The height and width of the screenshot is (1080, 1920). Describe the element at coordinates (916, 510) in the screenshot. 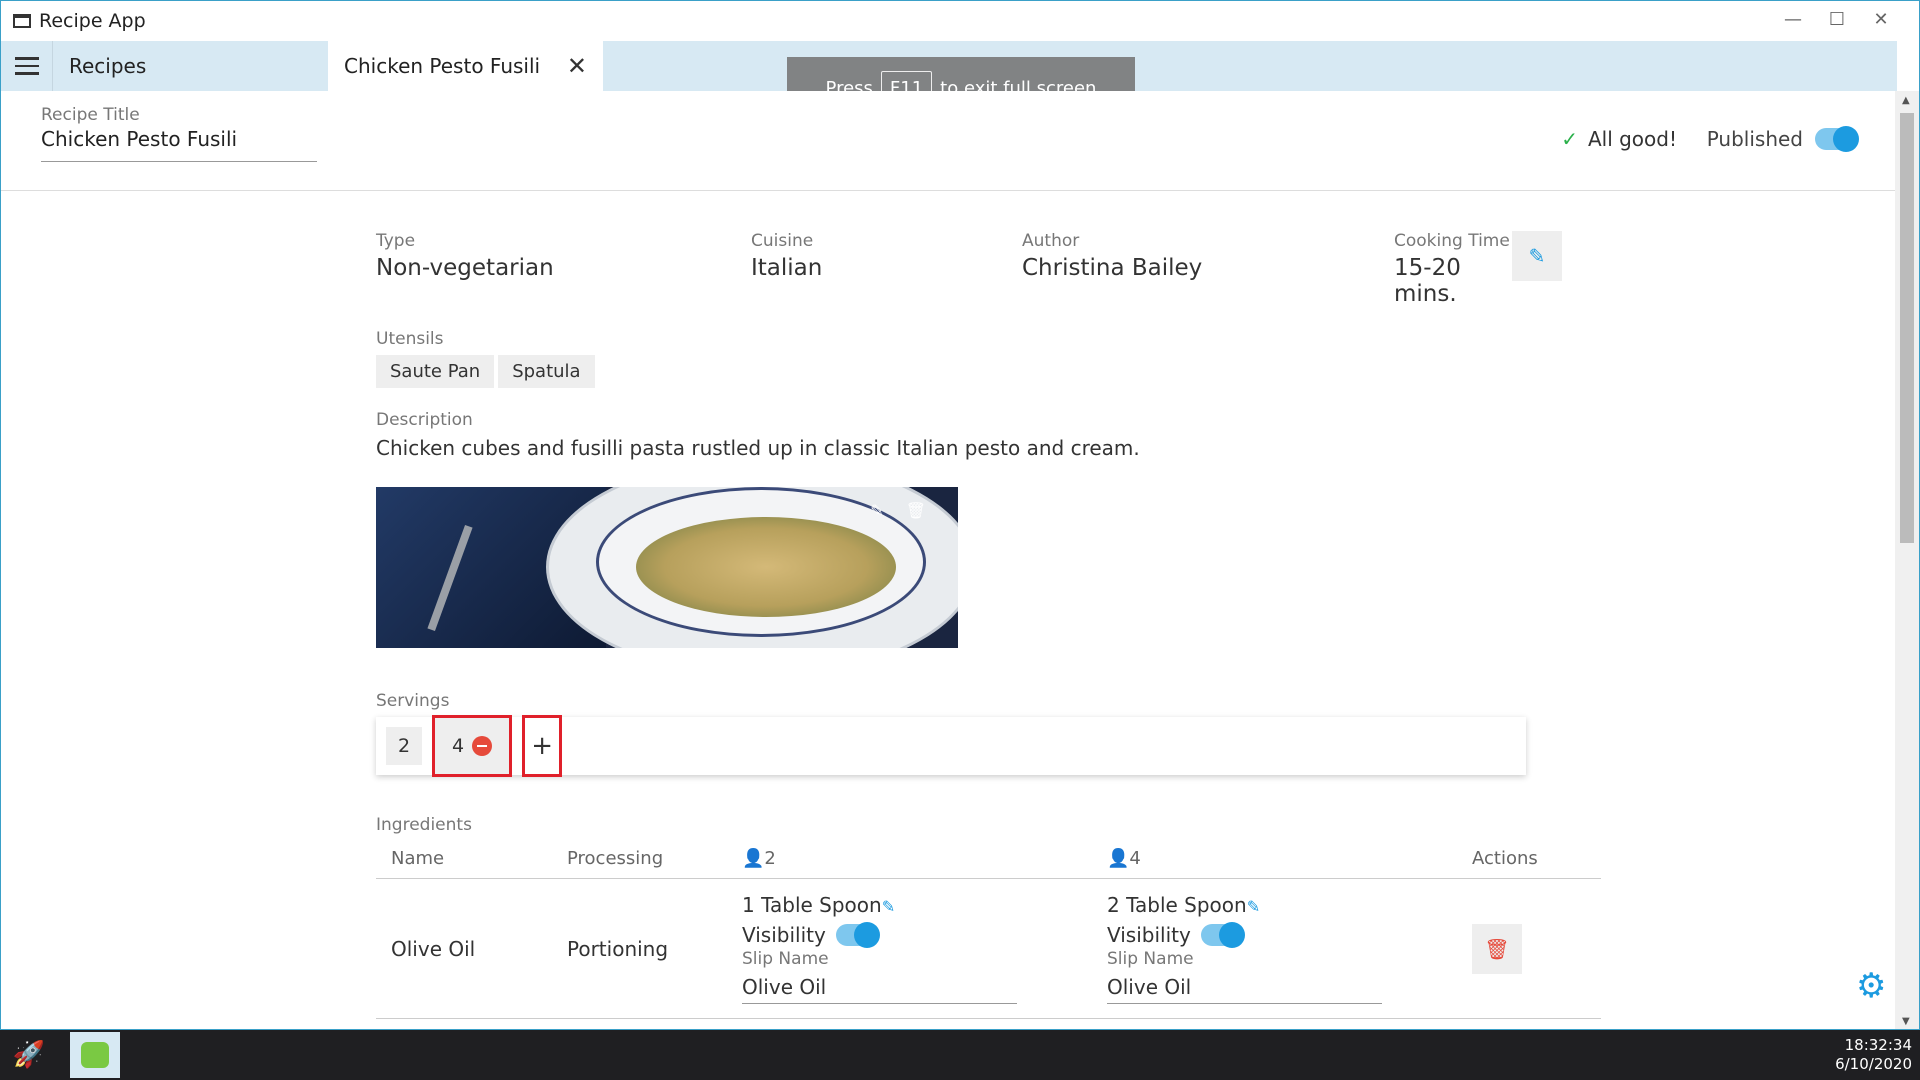

I see `delete-photo-icon: 🗑` at that location.